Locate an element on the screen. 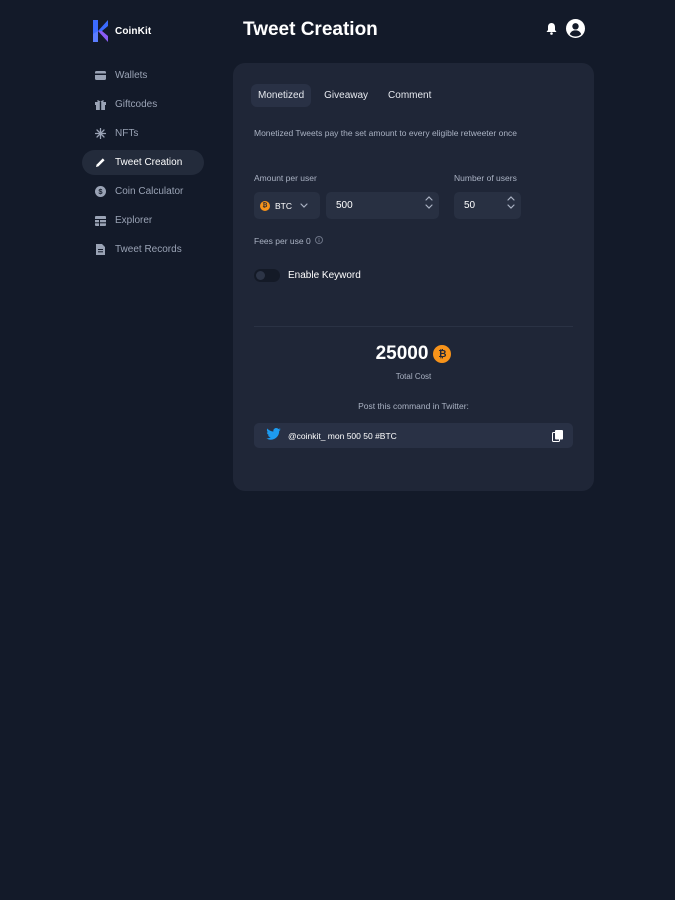 The image size is (675, 900). sidebar-item-explorer: Explorer is located at coordinates (143, 220).